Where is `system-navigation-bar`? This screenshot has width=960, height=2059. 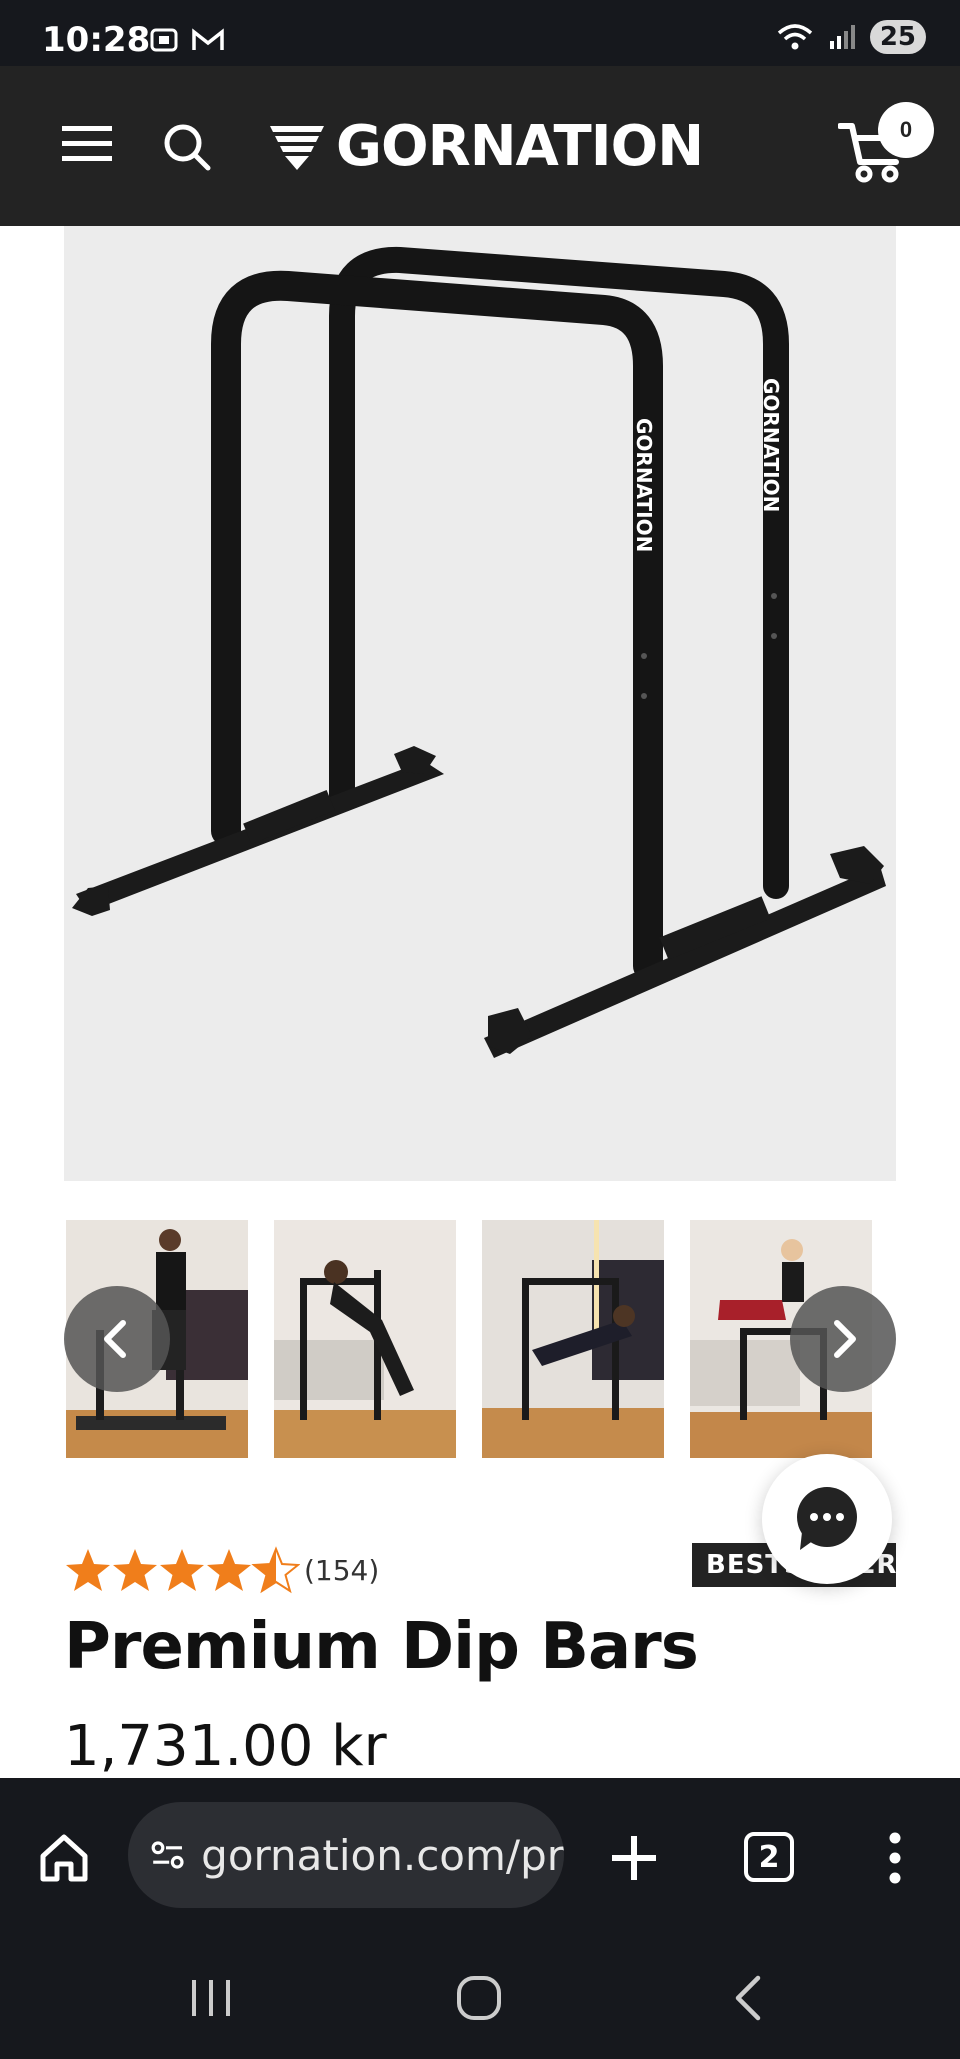
system-navigation-bar is located at coordinates (480, 1998).